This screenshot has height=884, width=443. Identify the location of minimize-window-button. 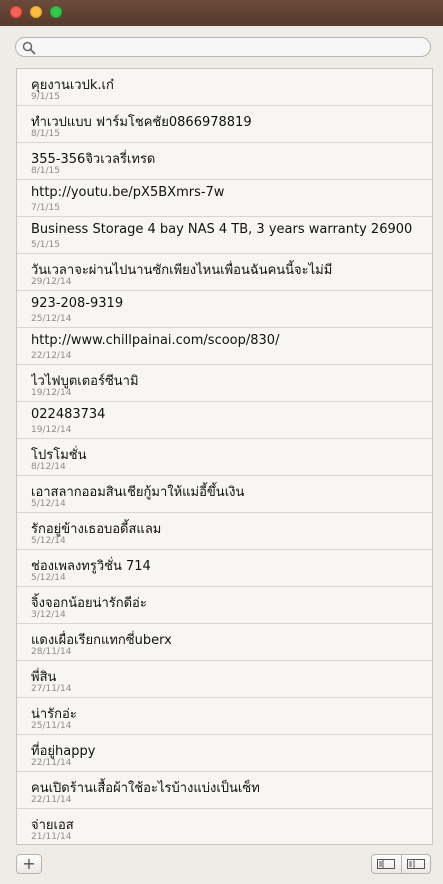
(36, 12).